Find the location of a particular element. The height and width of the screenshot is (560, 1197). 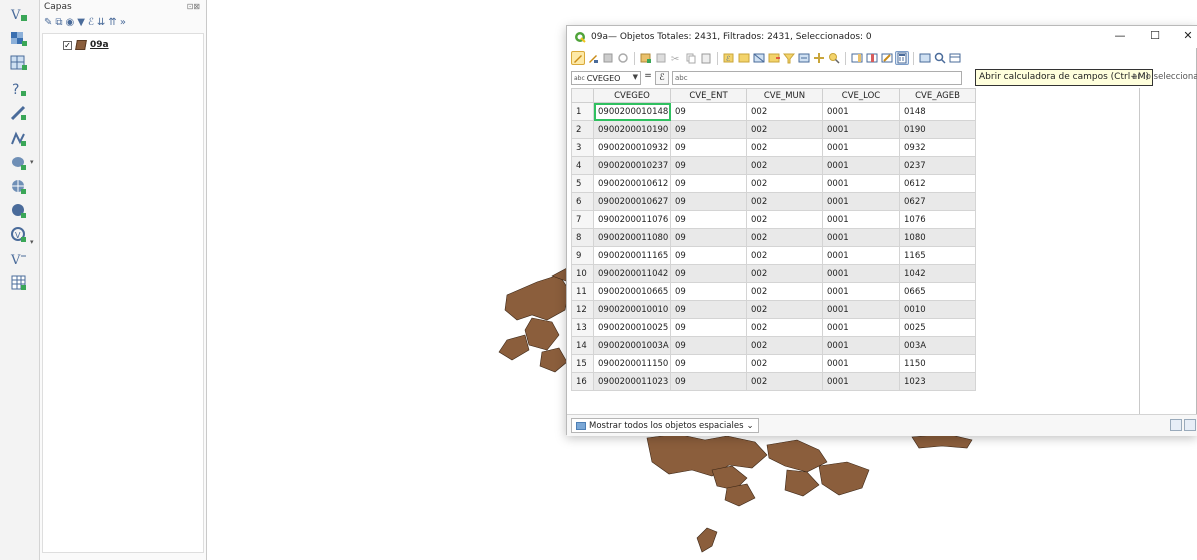

table-row: 7 0900200011076 09 002 0001 1076 is located at coordinates (773, 219).